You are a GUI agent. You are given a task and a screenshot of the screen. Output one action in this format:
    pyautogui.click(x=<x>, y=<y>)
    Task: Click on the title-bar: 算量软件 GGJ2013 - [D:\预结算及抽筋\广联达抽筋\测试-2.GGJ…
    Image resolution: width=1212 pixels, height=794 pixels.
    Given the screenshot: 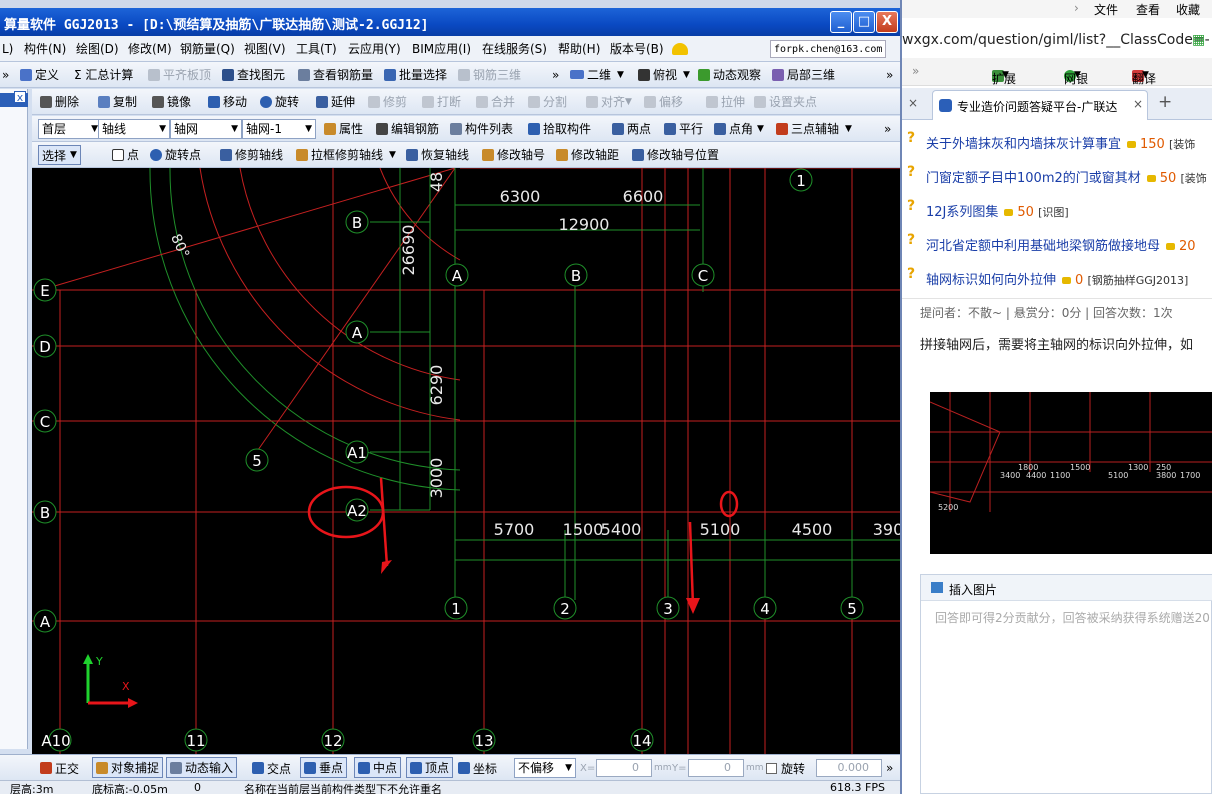 What is the action you would take?
    pyautogui.click(x=450, y=22)
    